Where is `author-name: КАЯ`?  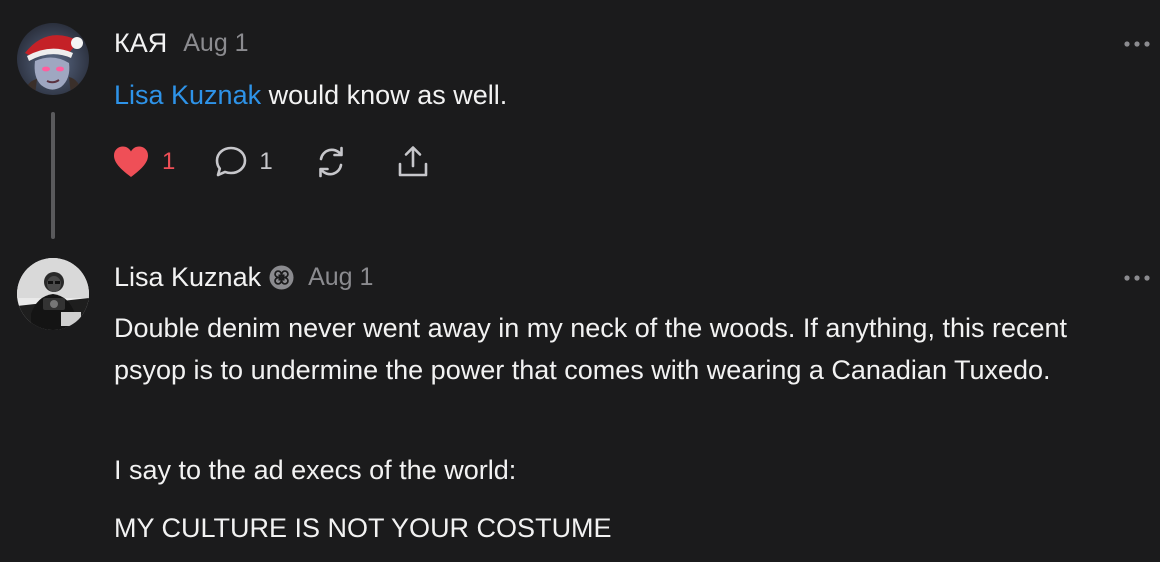
author-name: КАЯ is located at coordinates (140, 43).